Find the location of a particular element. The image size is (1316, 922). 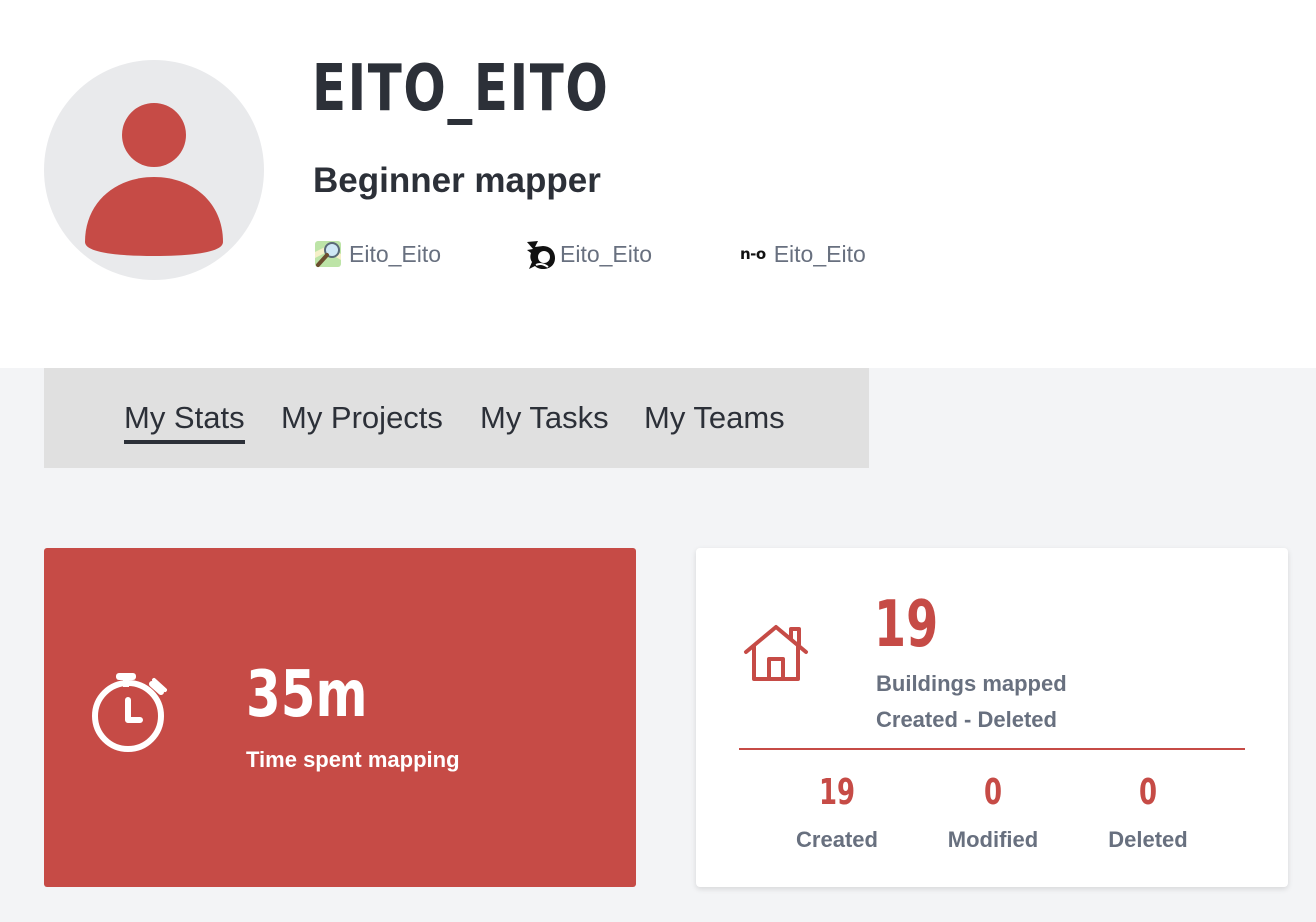

osmcha-icon is located at coordinates (541, 254).